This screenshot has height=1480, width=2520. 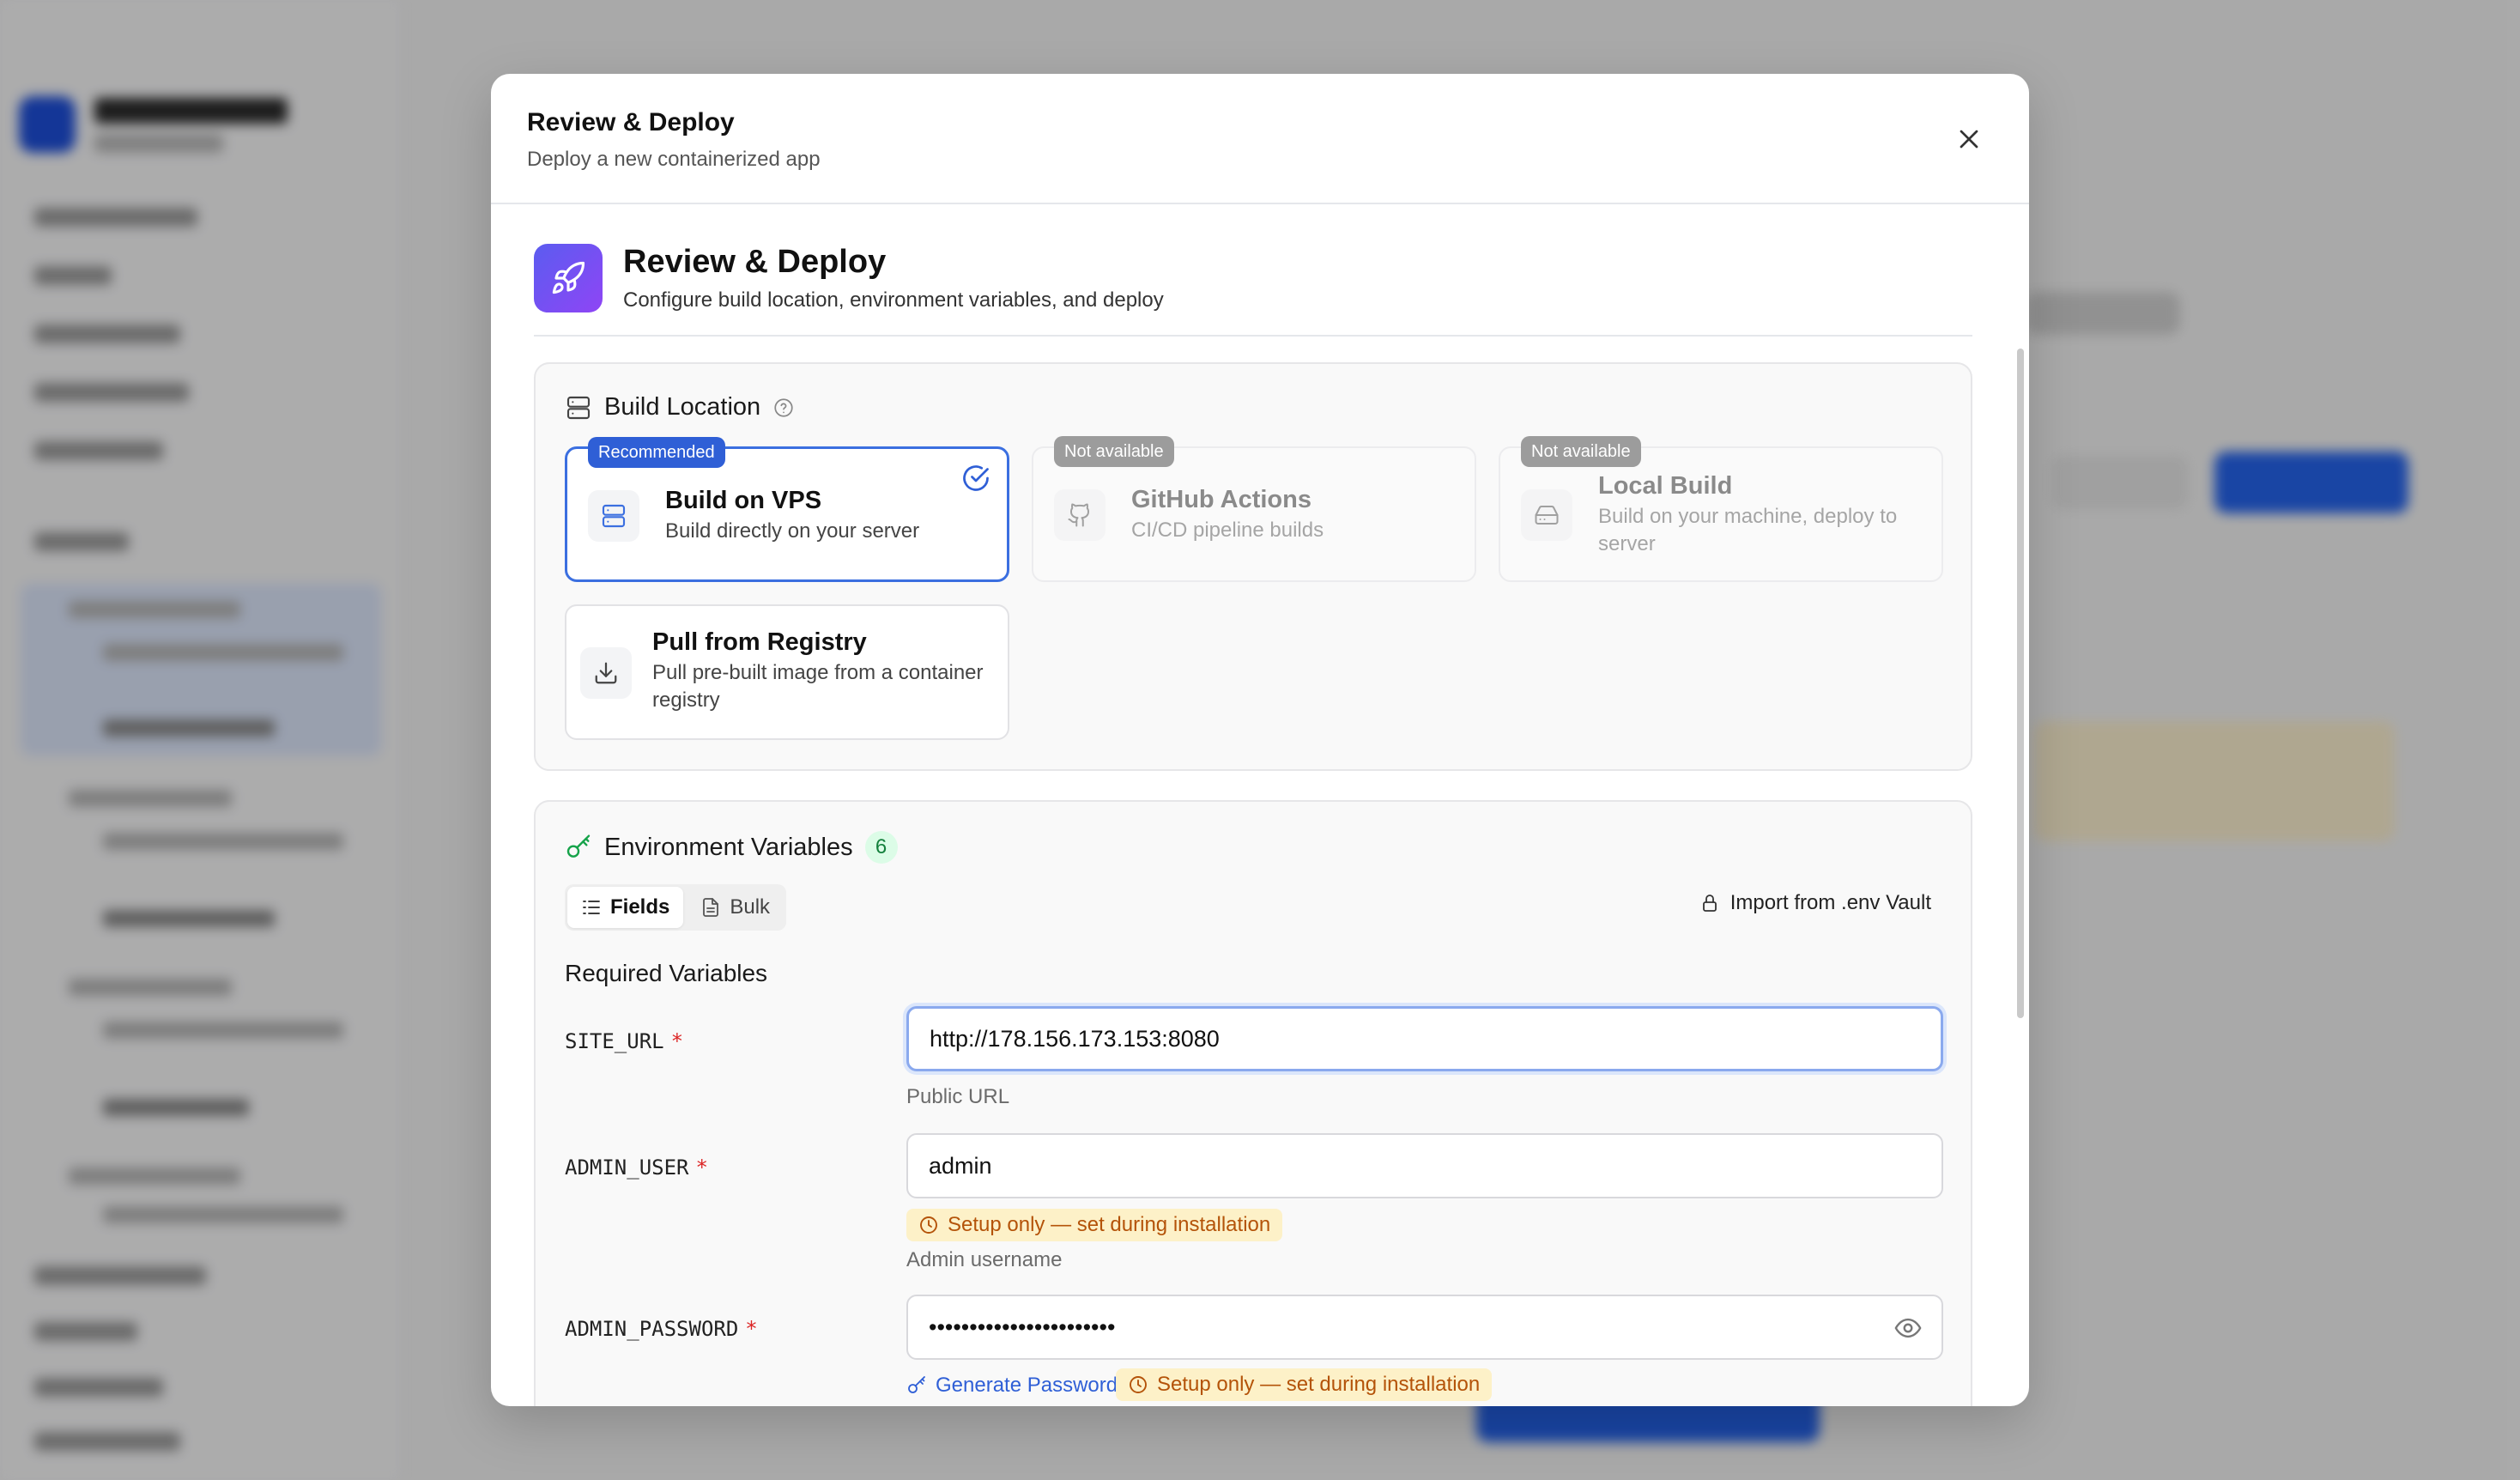 What do you see at coordinates (881, 847) in the screenshot?
I see `env-count-badge: 6` at bounding box center [881, 847].